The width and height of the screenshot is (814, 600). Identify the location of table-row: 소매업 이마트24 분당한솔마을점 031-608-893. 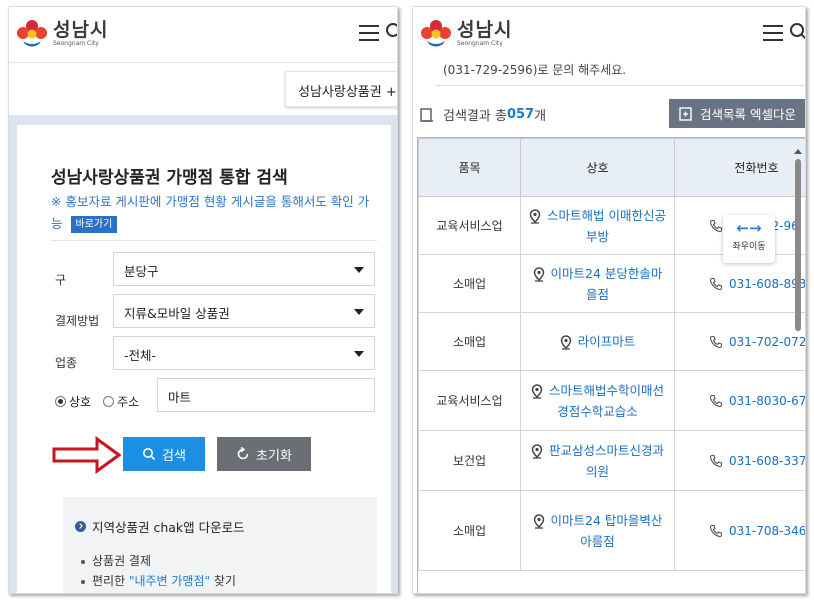
(611, 283).